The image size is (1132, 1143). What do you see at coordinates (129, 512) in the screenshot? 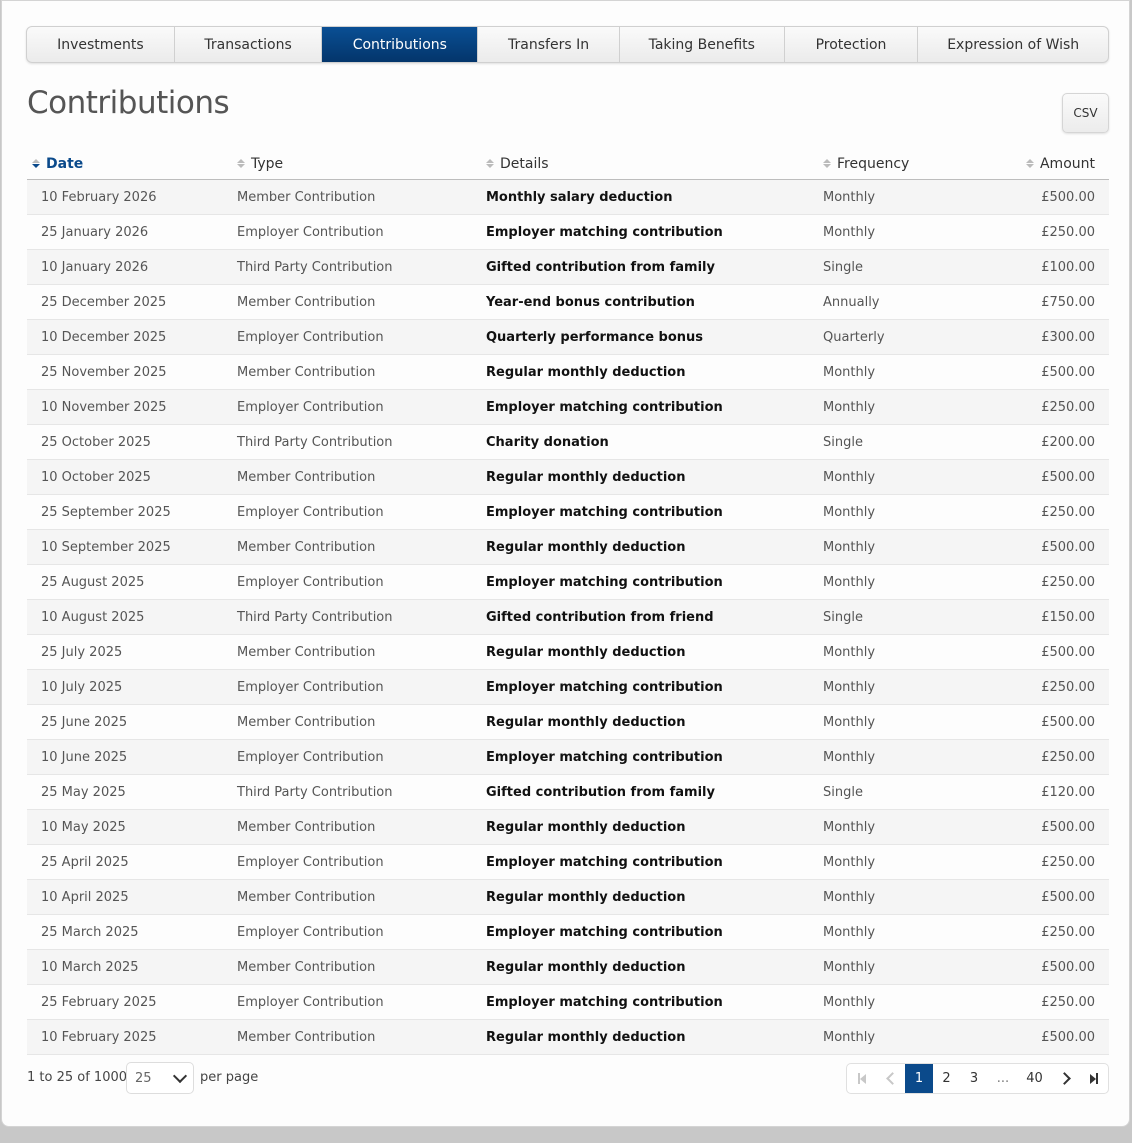
I see `cell-date: 25 September 2025` at bounding box center [129, 512].